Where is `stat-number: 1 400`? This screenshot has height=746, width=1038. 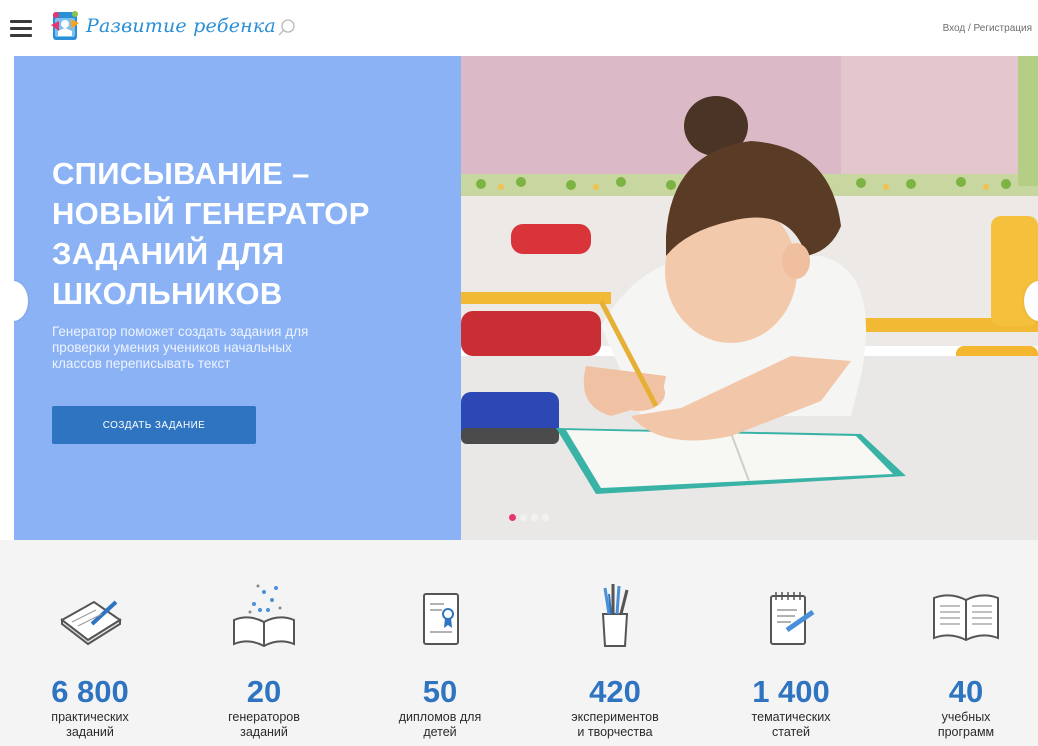
stat-number: 1 400 is located at coordinates (791, 691).